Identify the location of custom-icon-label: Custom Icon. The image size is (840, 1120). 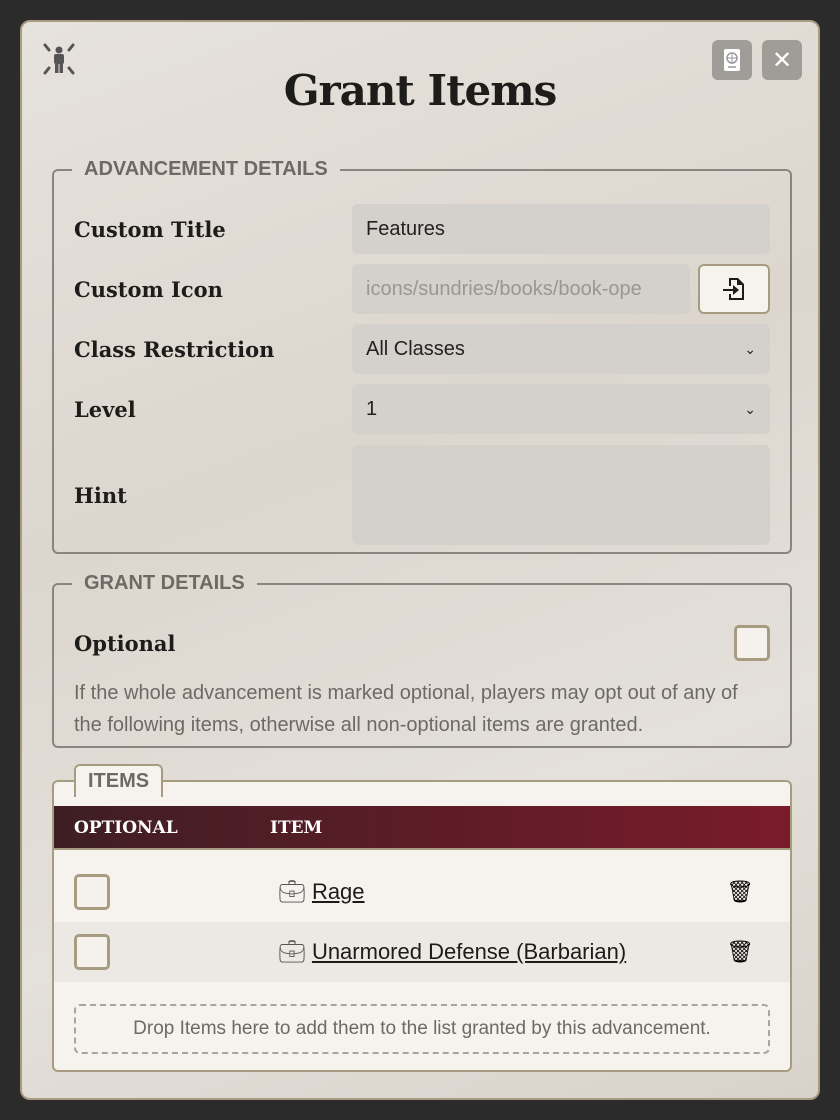
(148, 289).